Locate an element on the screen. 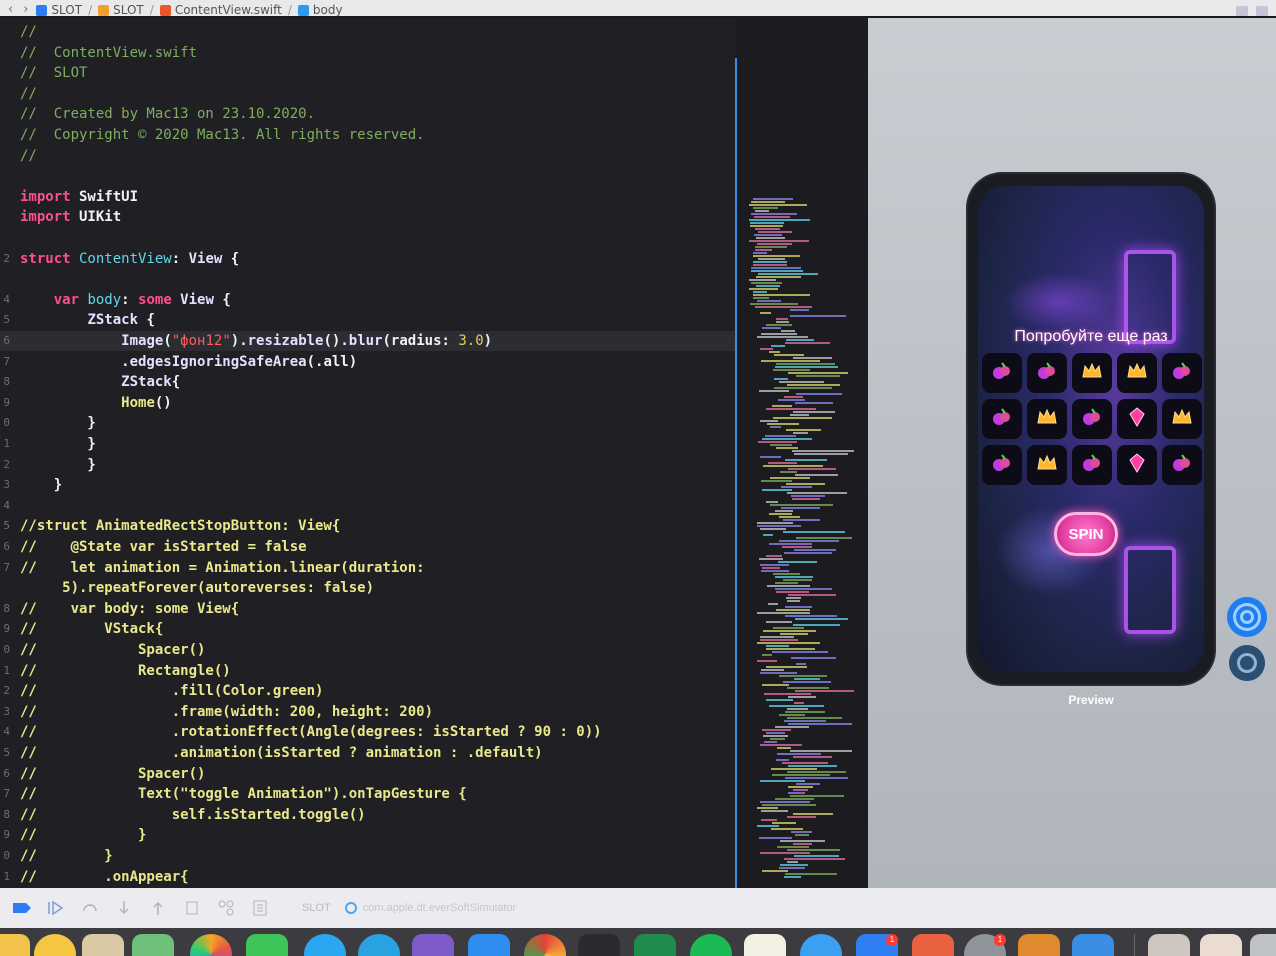 This screenshot has height=956, width=1276. code-line: 9 // VStack{ is located at coordinates (368, 629).